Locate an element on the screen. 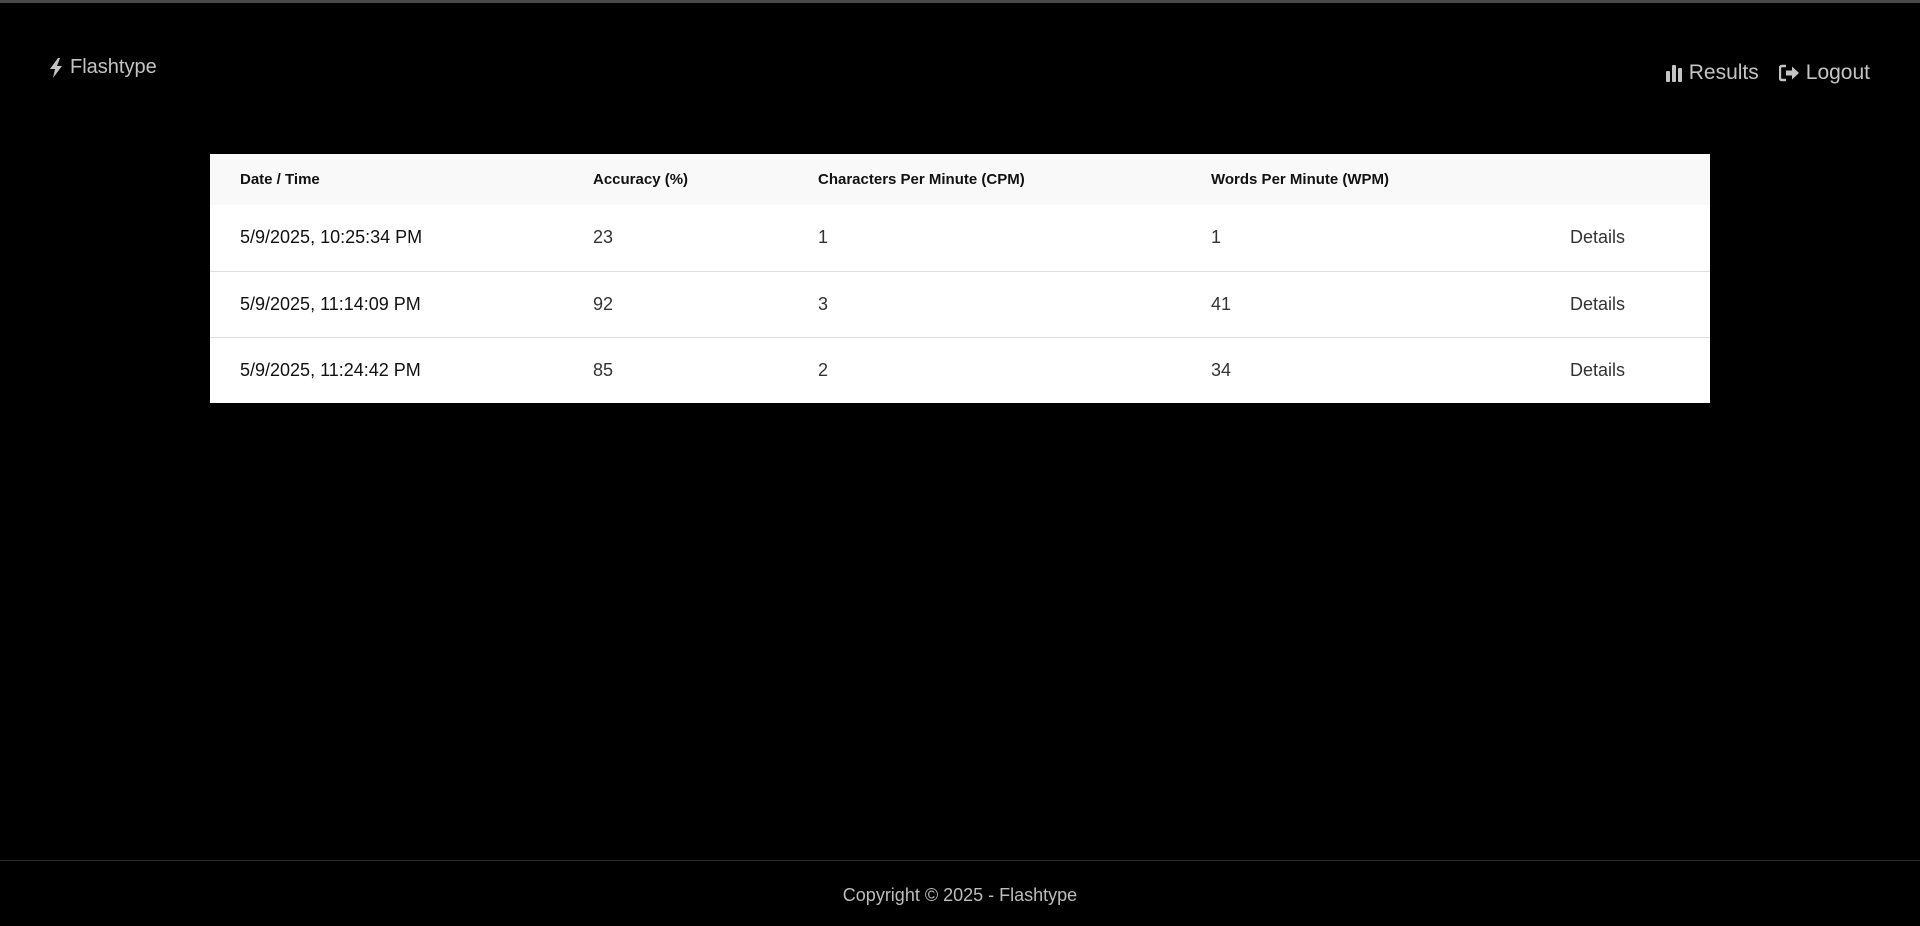  brand-link: Flashtype is located at coordinates (103, 67).